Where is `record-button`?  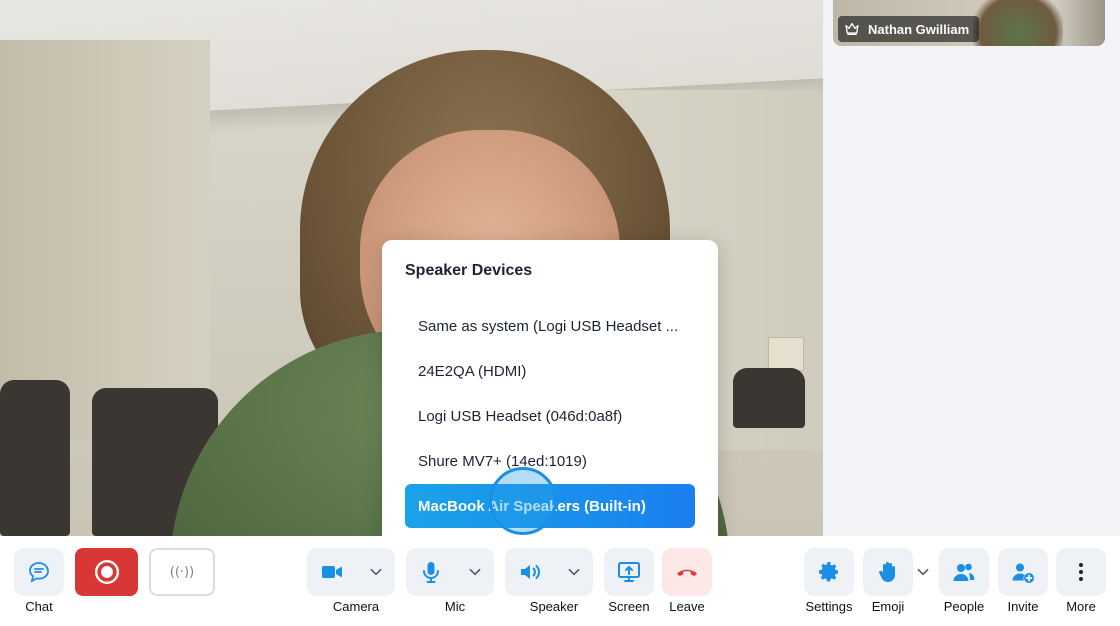
record-button is located at coordinates (106, 572).